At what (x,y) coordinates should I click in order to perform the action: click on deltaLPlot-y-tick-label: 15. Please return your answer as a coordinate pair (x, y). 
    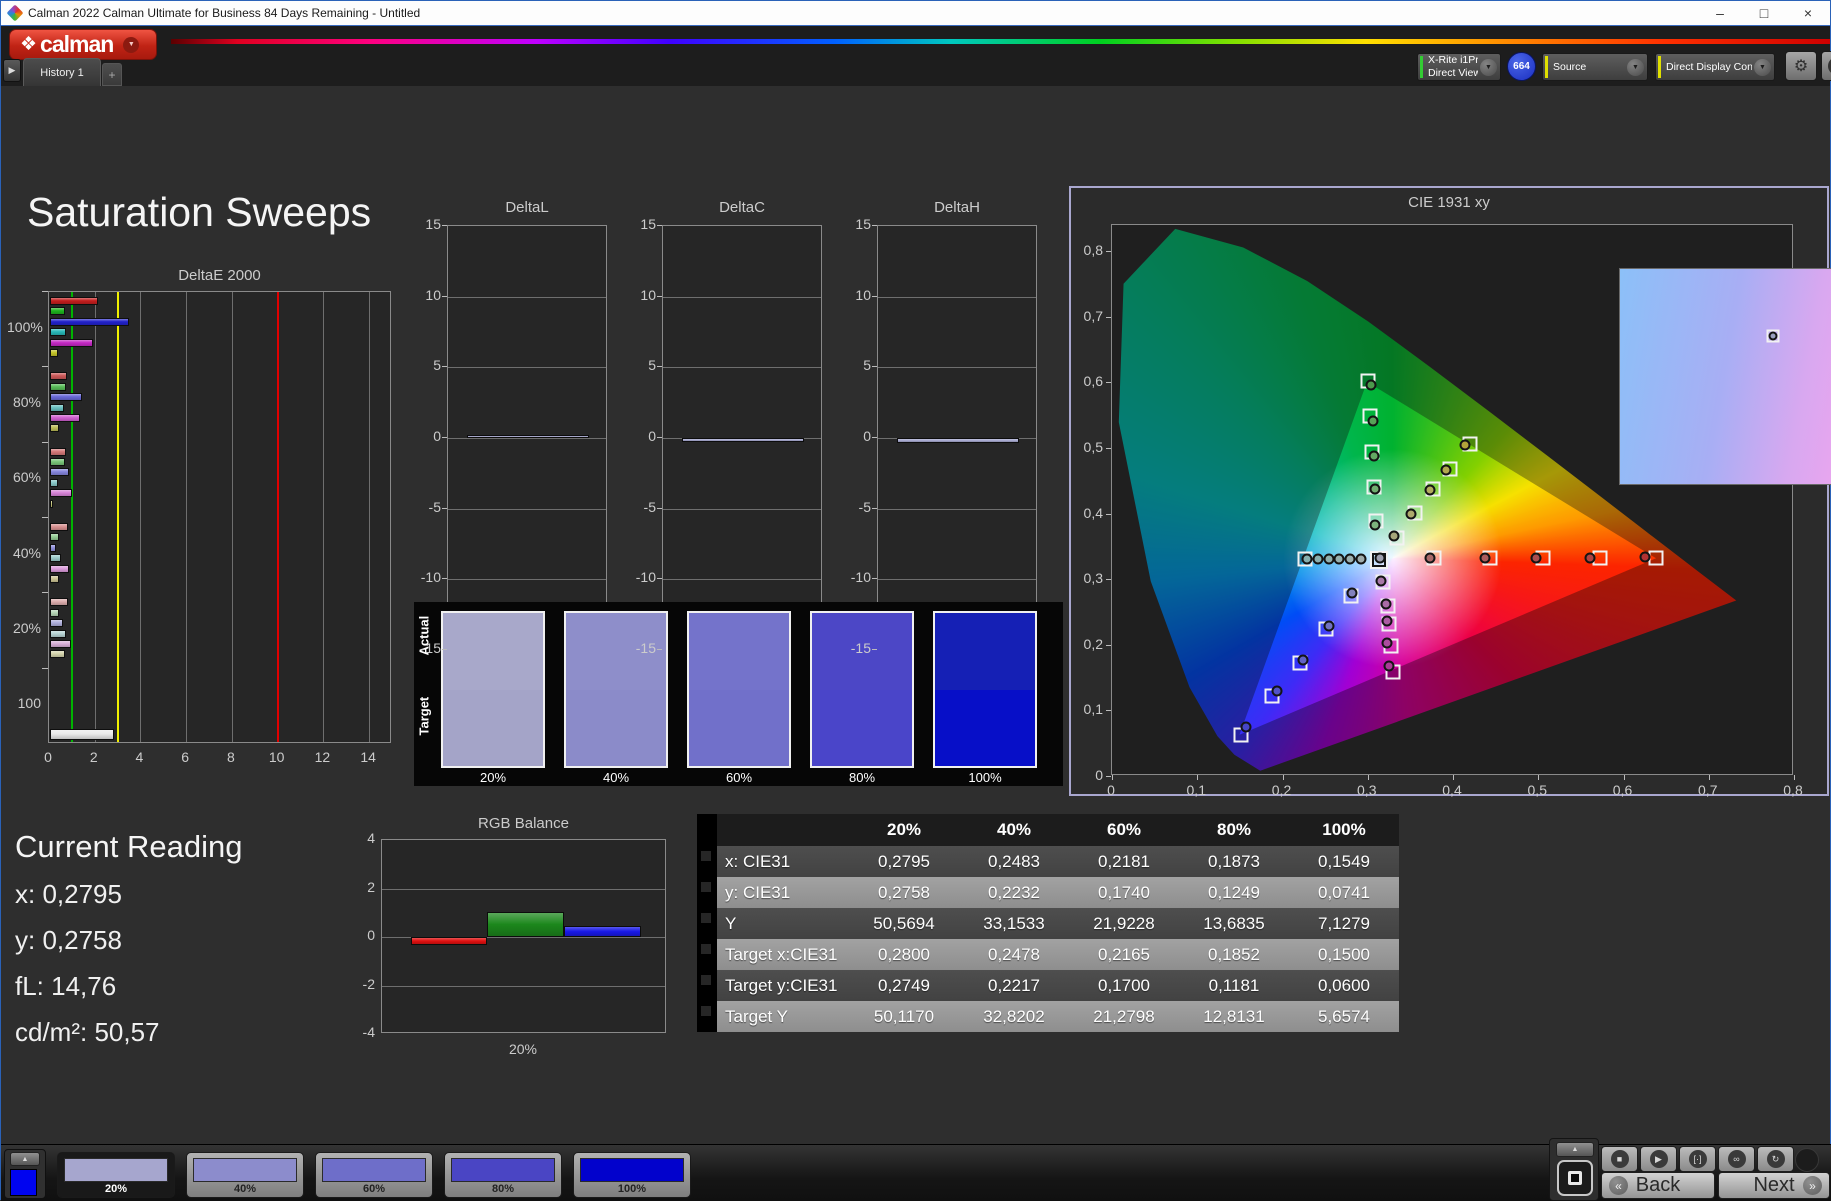
    Looking at the image, I should click on (433, 224).